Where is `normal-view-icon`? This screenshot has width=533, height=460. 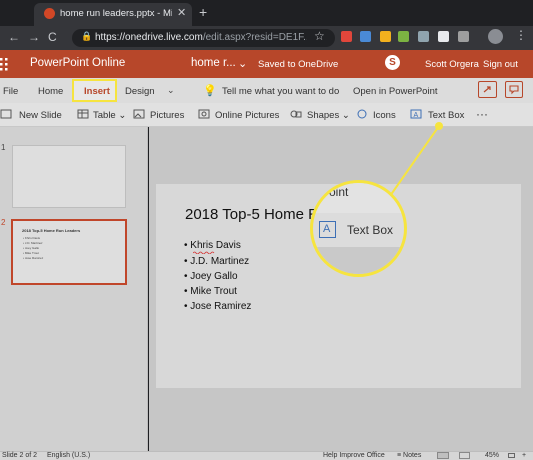 normal-view-icon is located at coordinates (443, 455).